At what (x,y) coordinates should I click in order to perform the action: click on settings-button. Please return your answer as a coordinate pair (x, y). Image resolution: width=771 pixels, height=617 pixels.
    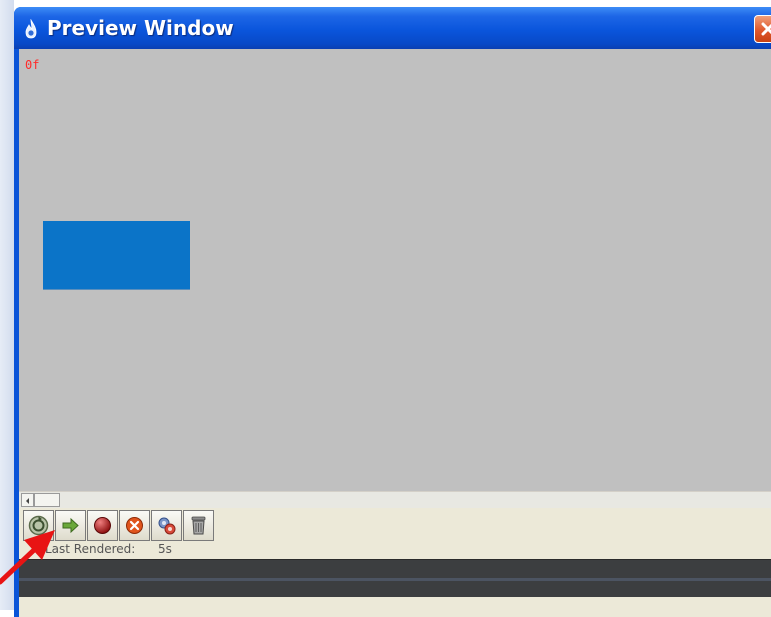
    Looking at the image, I should click on (166, 525).